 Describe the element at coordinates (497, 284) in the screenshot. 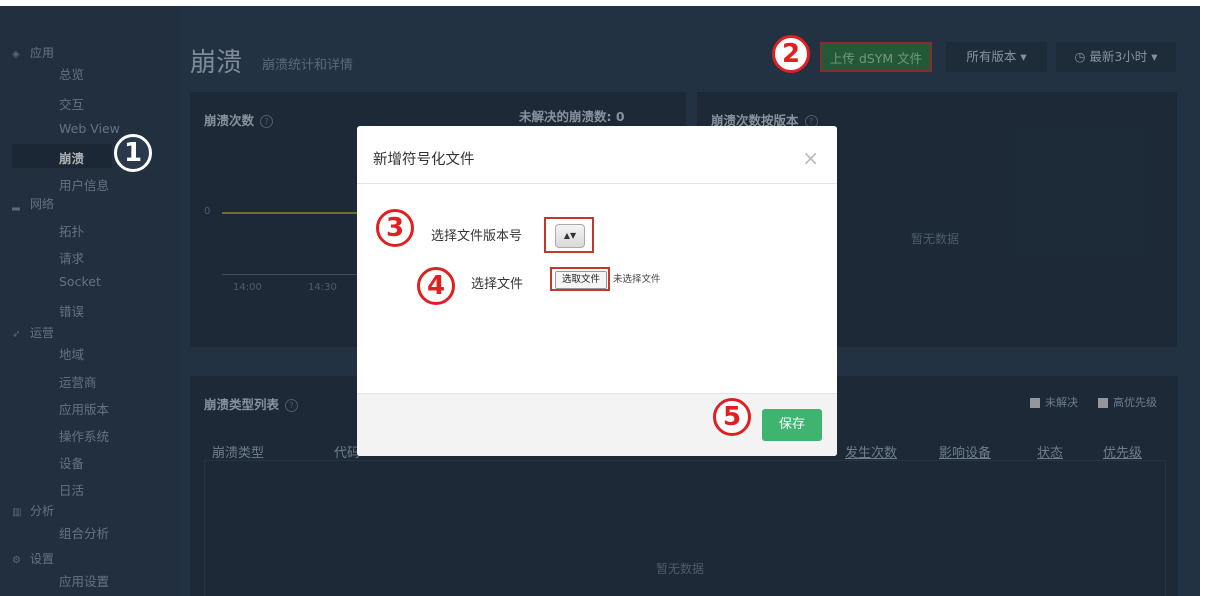

I see `file-field-label: 选择文件` at that location.